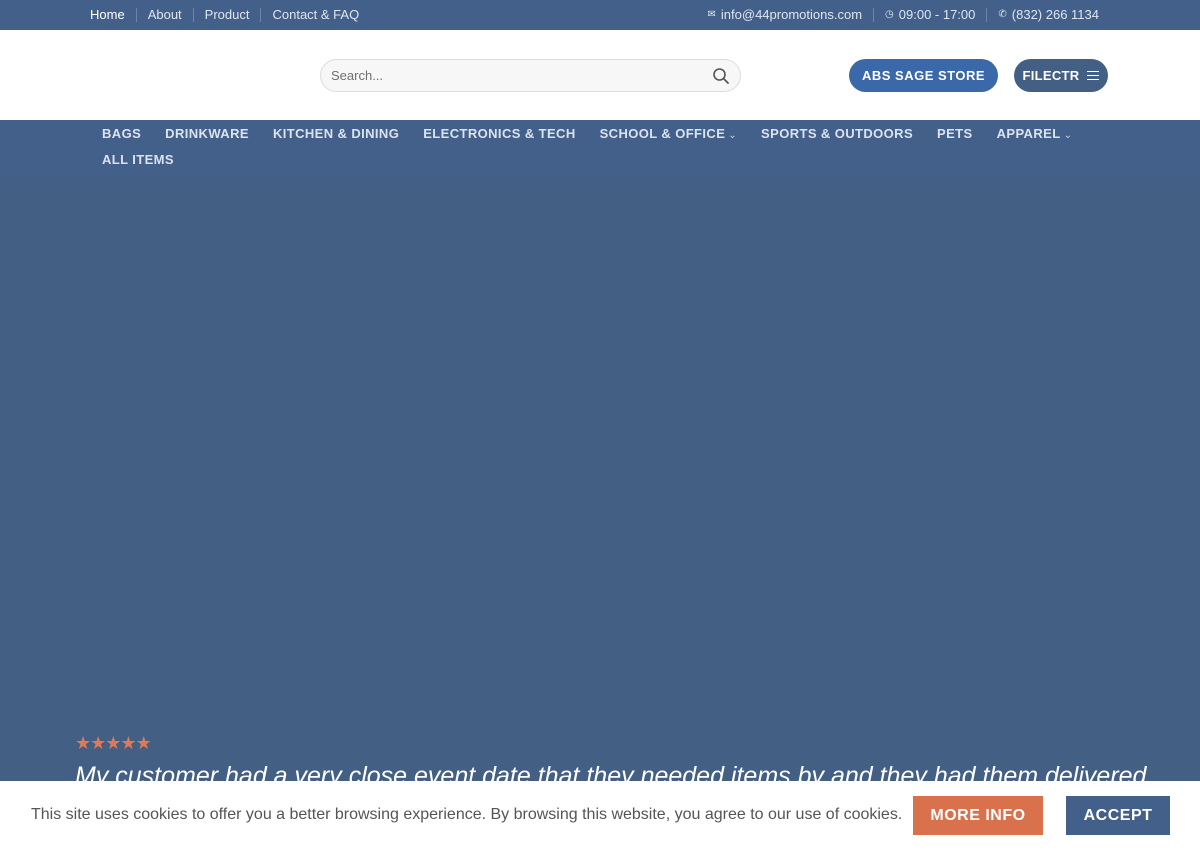 Image resolution: width=1200 pixels, height=850 pixels. Describe the element at coordinates (1028, 133) in the screenshot. I see `nav-item-apparel-label: APPAREL` at that location.